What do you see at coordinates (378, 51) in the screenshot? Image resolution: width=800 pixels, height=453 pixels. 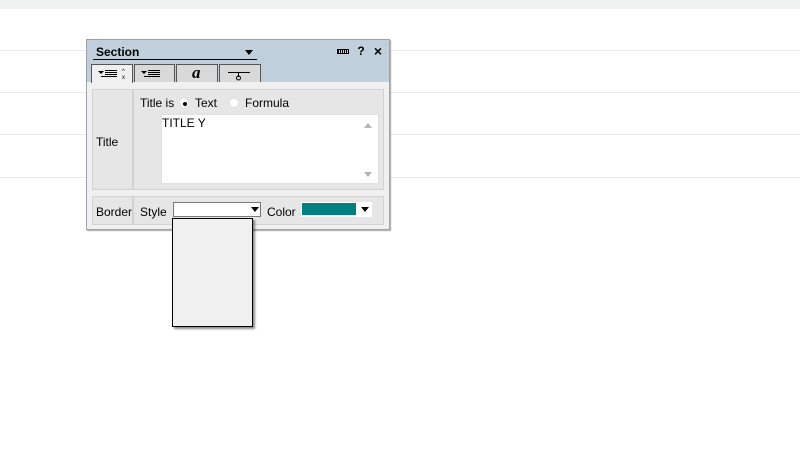 I see `close-button: ×` at bounding box center [378, 51].